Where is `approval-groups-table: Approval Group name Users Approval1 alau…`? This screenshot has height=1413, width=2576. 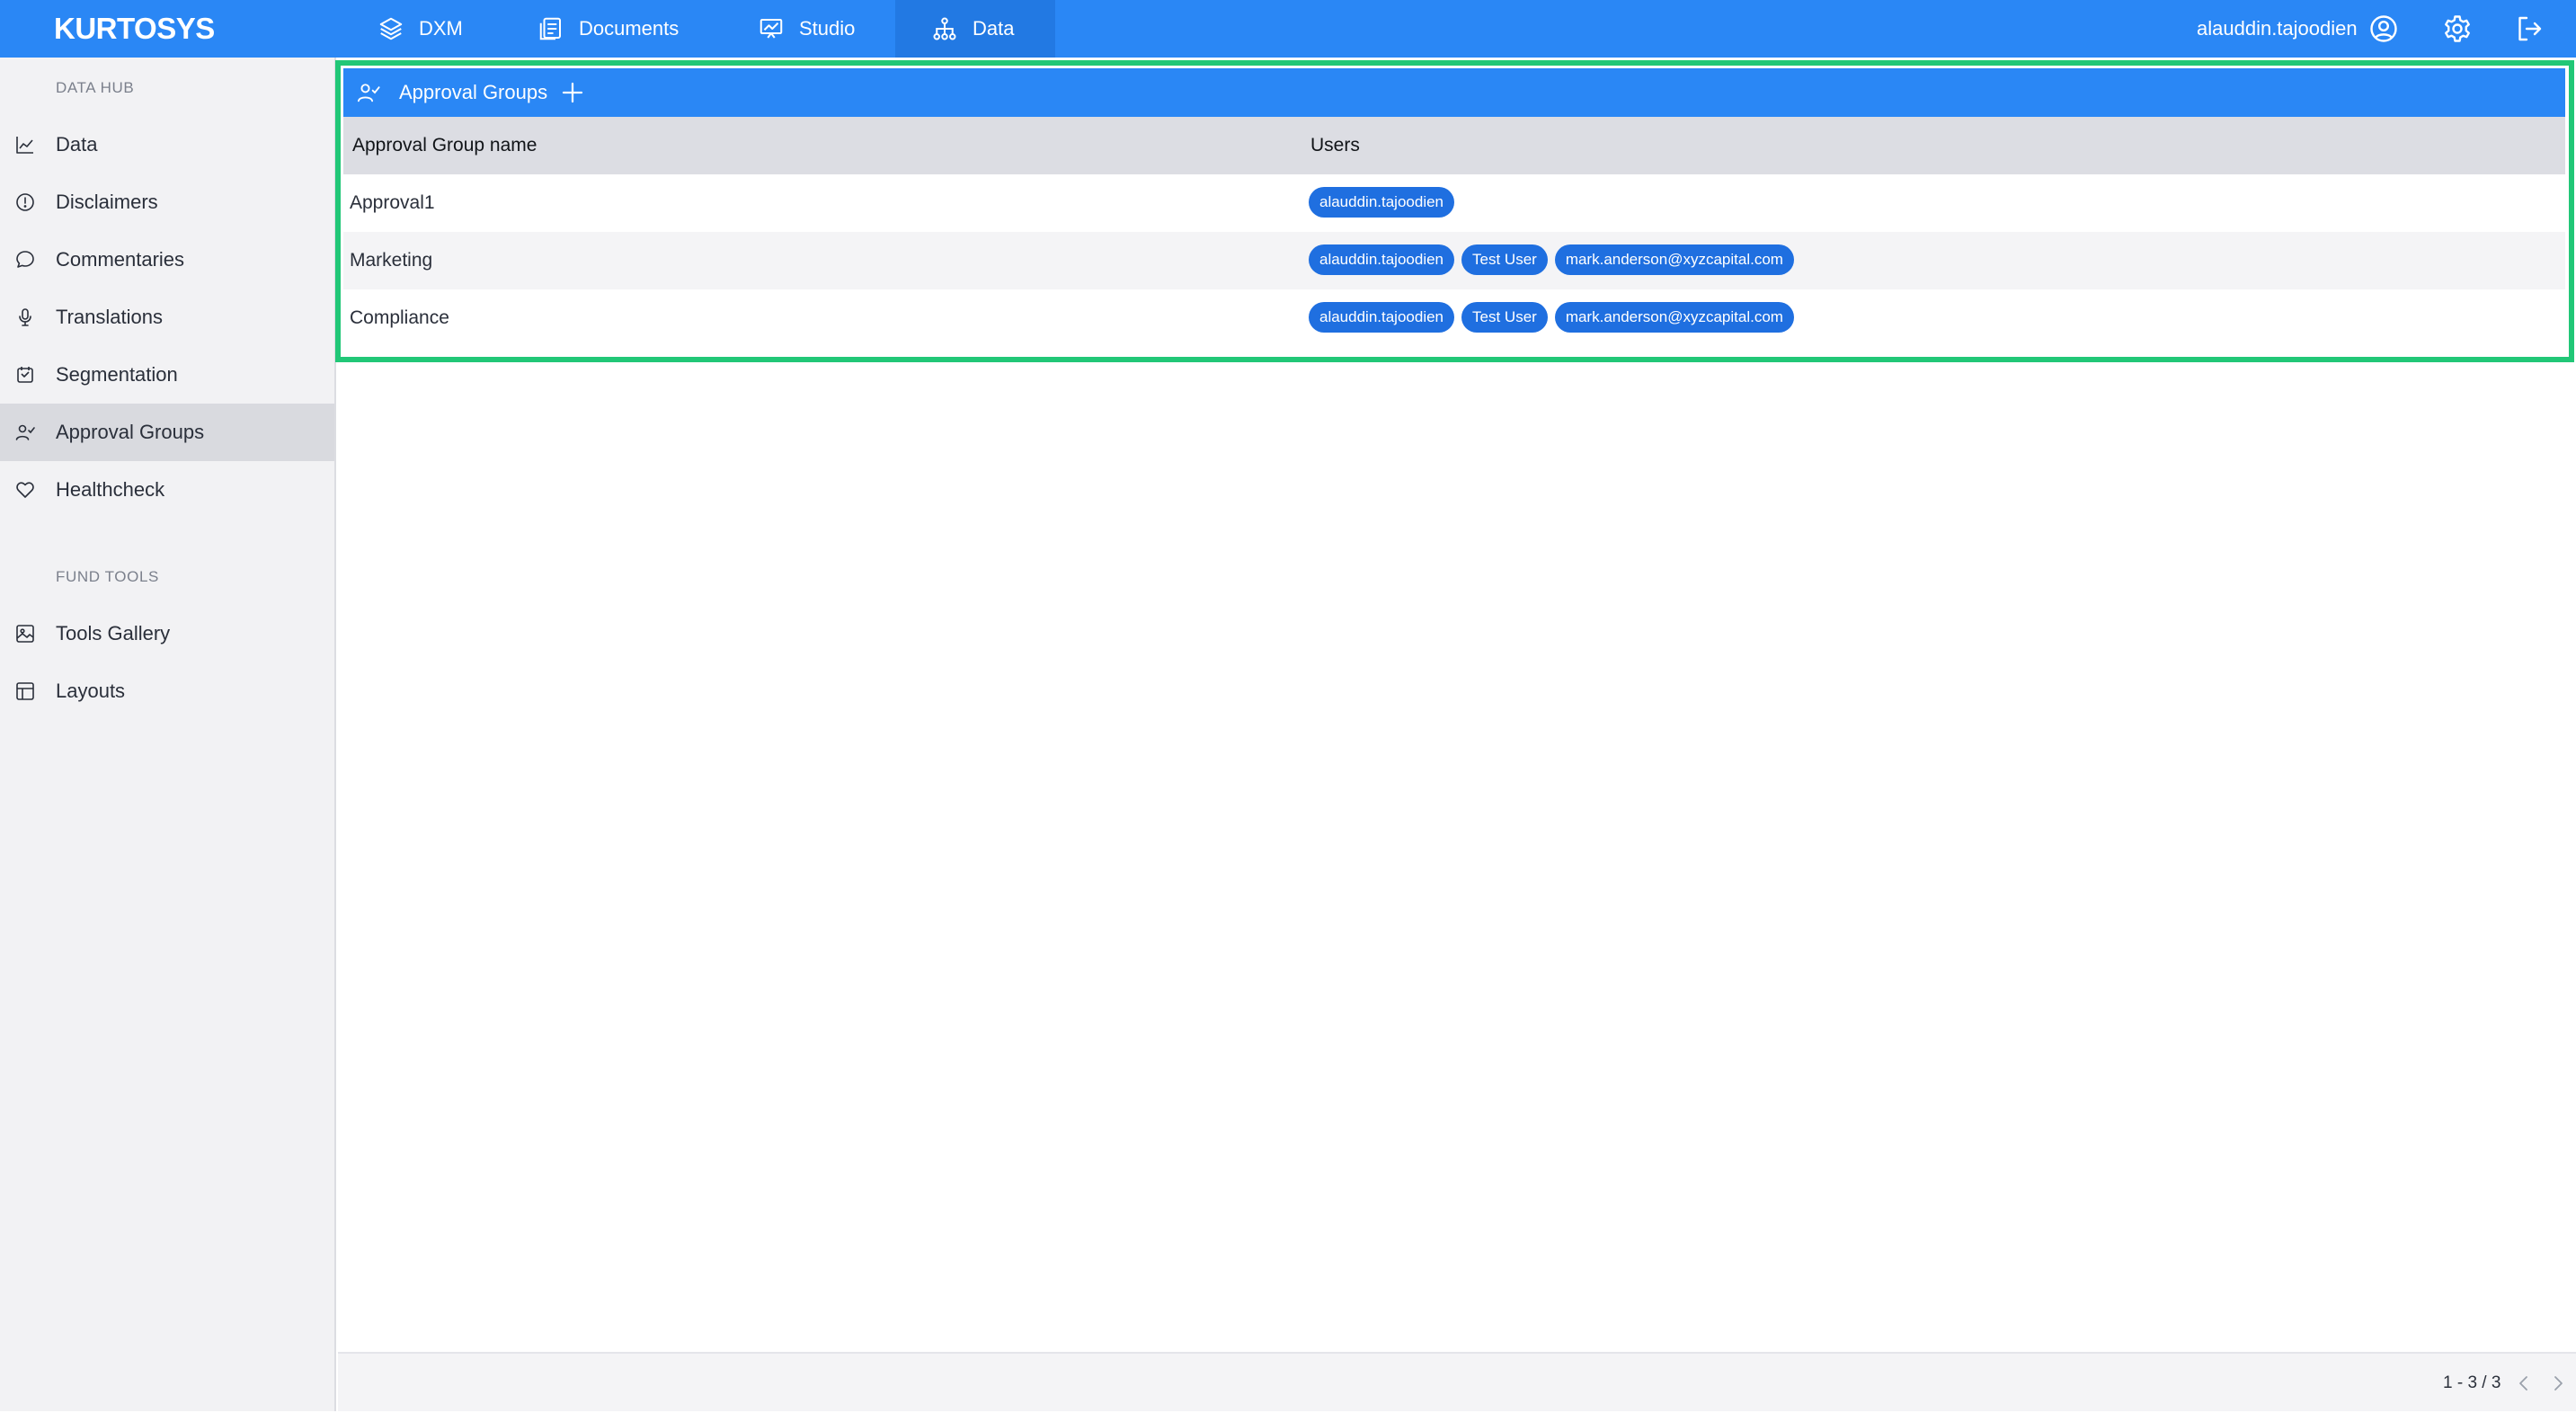
approval-groups-table: Approval Group name Users Approval1 alau… is located at coordinates (1454, 225).